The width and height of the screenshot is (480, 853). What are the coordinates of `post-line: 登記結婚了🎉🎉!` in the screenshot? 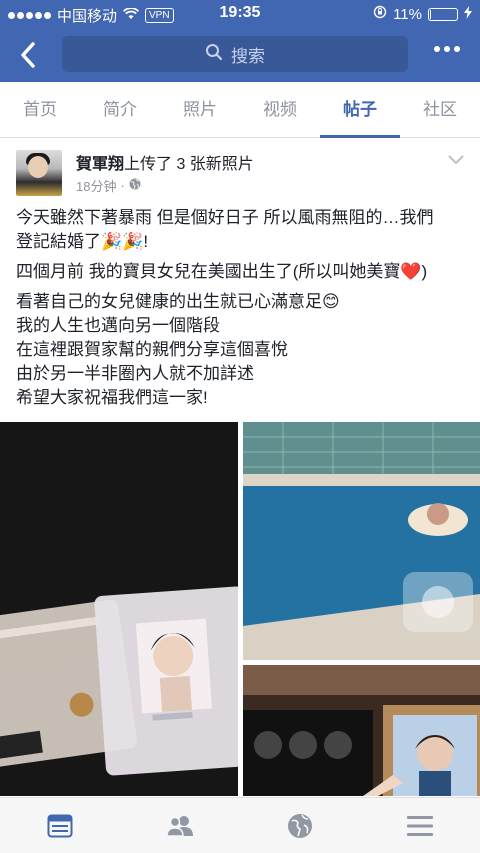 It's located at (82, 241).